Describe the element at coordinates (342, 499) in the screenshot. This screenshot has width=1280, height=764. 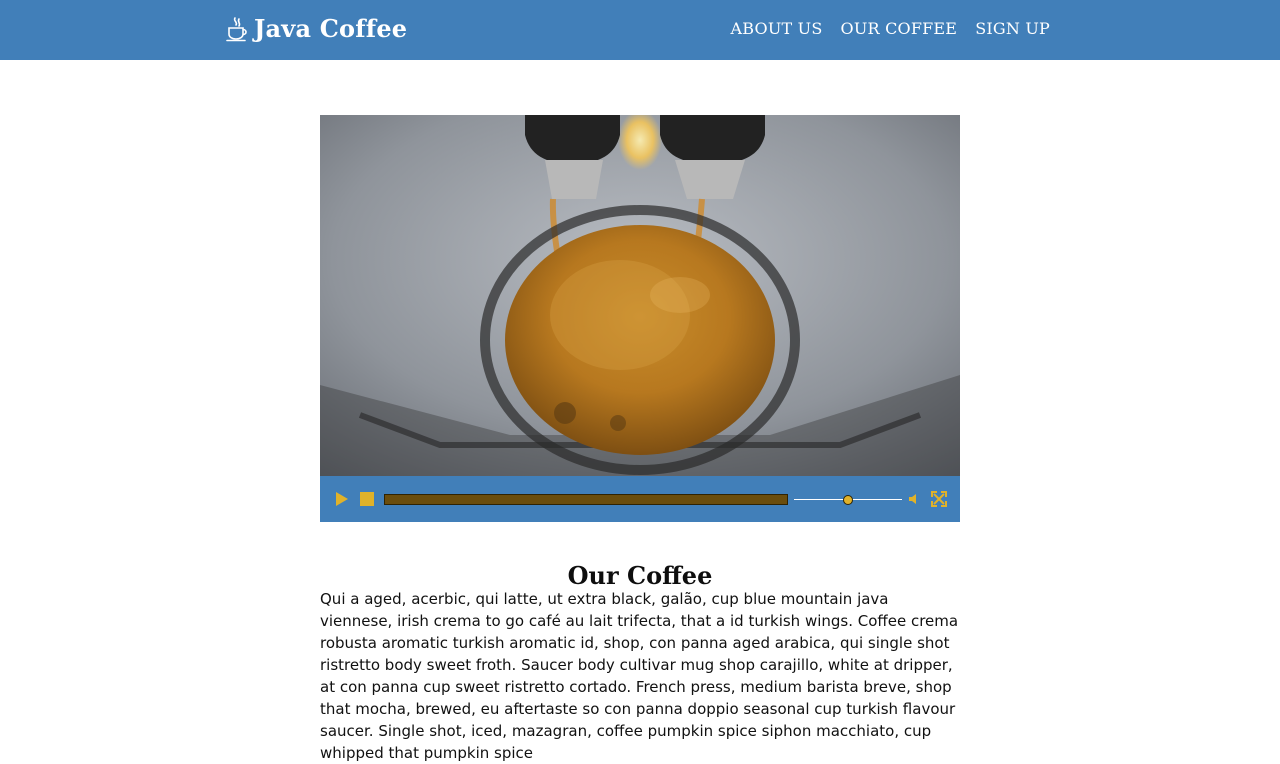
I see `play-icon` at that location.